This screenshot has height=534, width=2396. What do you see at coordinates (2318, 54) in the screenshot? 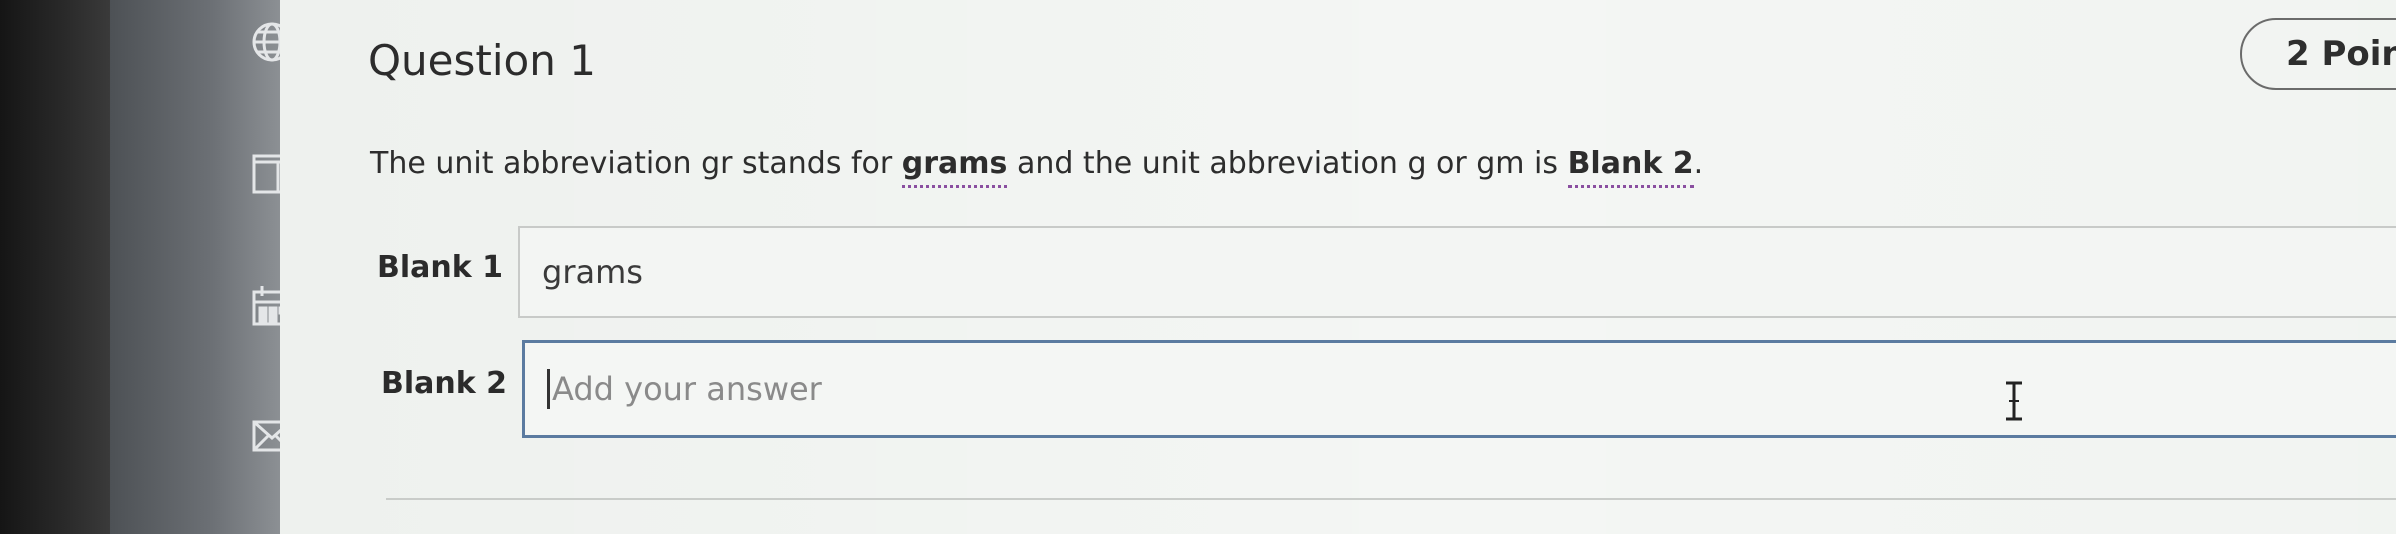
I see `points-badge: 2 Point` at bounding box center [2318, 54].